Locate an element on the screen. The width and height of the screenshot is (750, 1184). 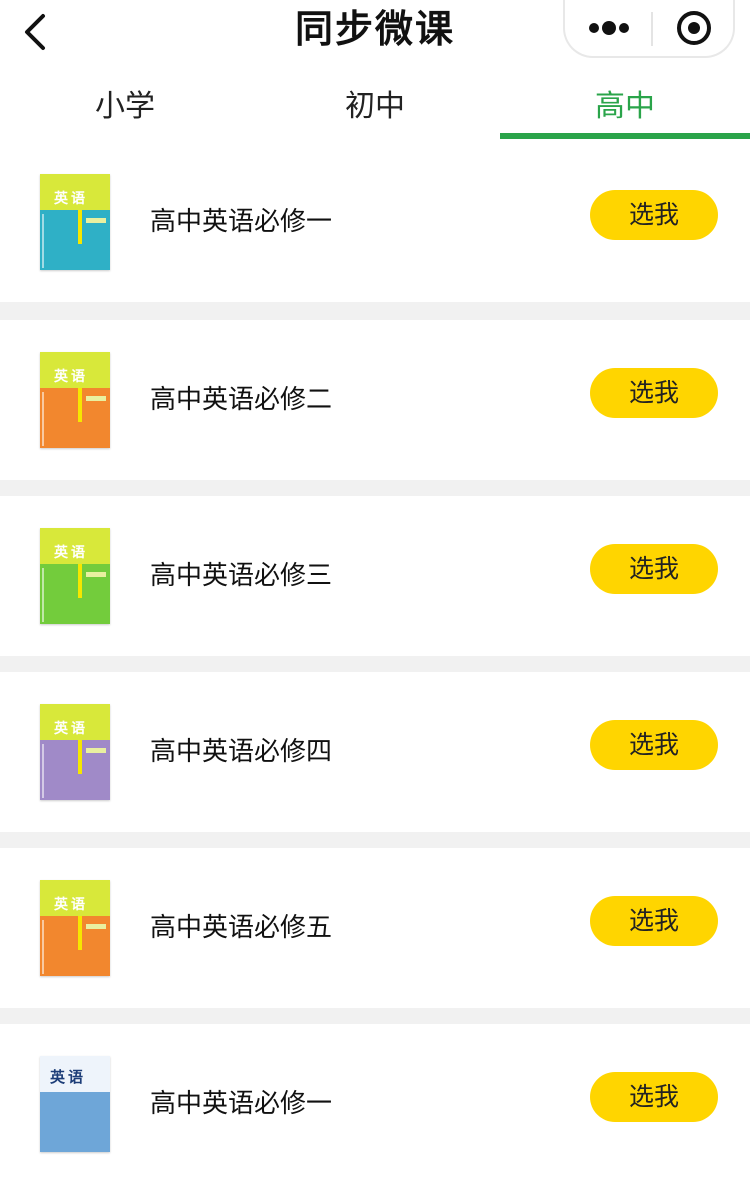
header-bar: 同步微课 小学 初中 高中 is located at coordinates (375, 71).